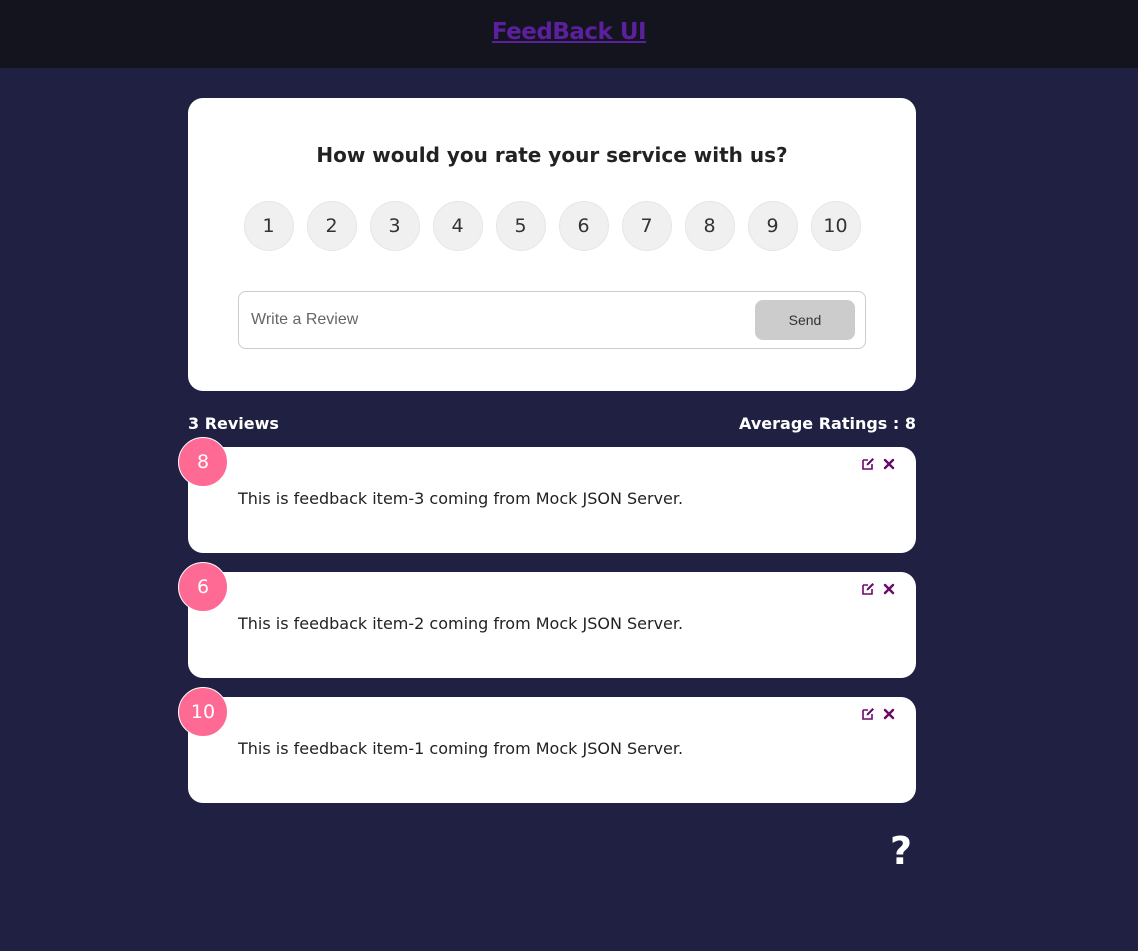 The height and width of the screenshot is (951, 1138). I want to click on rating-option-7: 7, so click(646, 226).